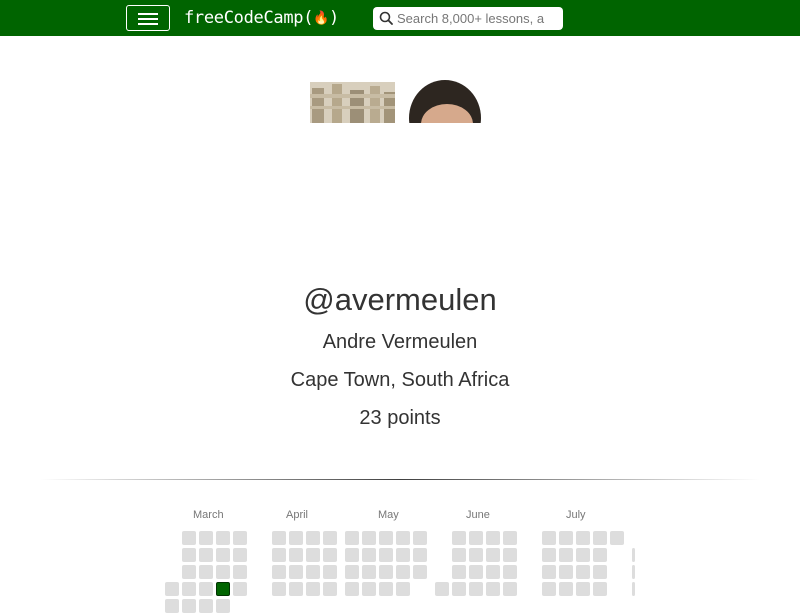 The width and height of the screenshot is (800, 613). I want to click on heatmap-cell-active, so click(223, 589).